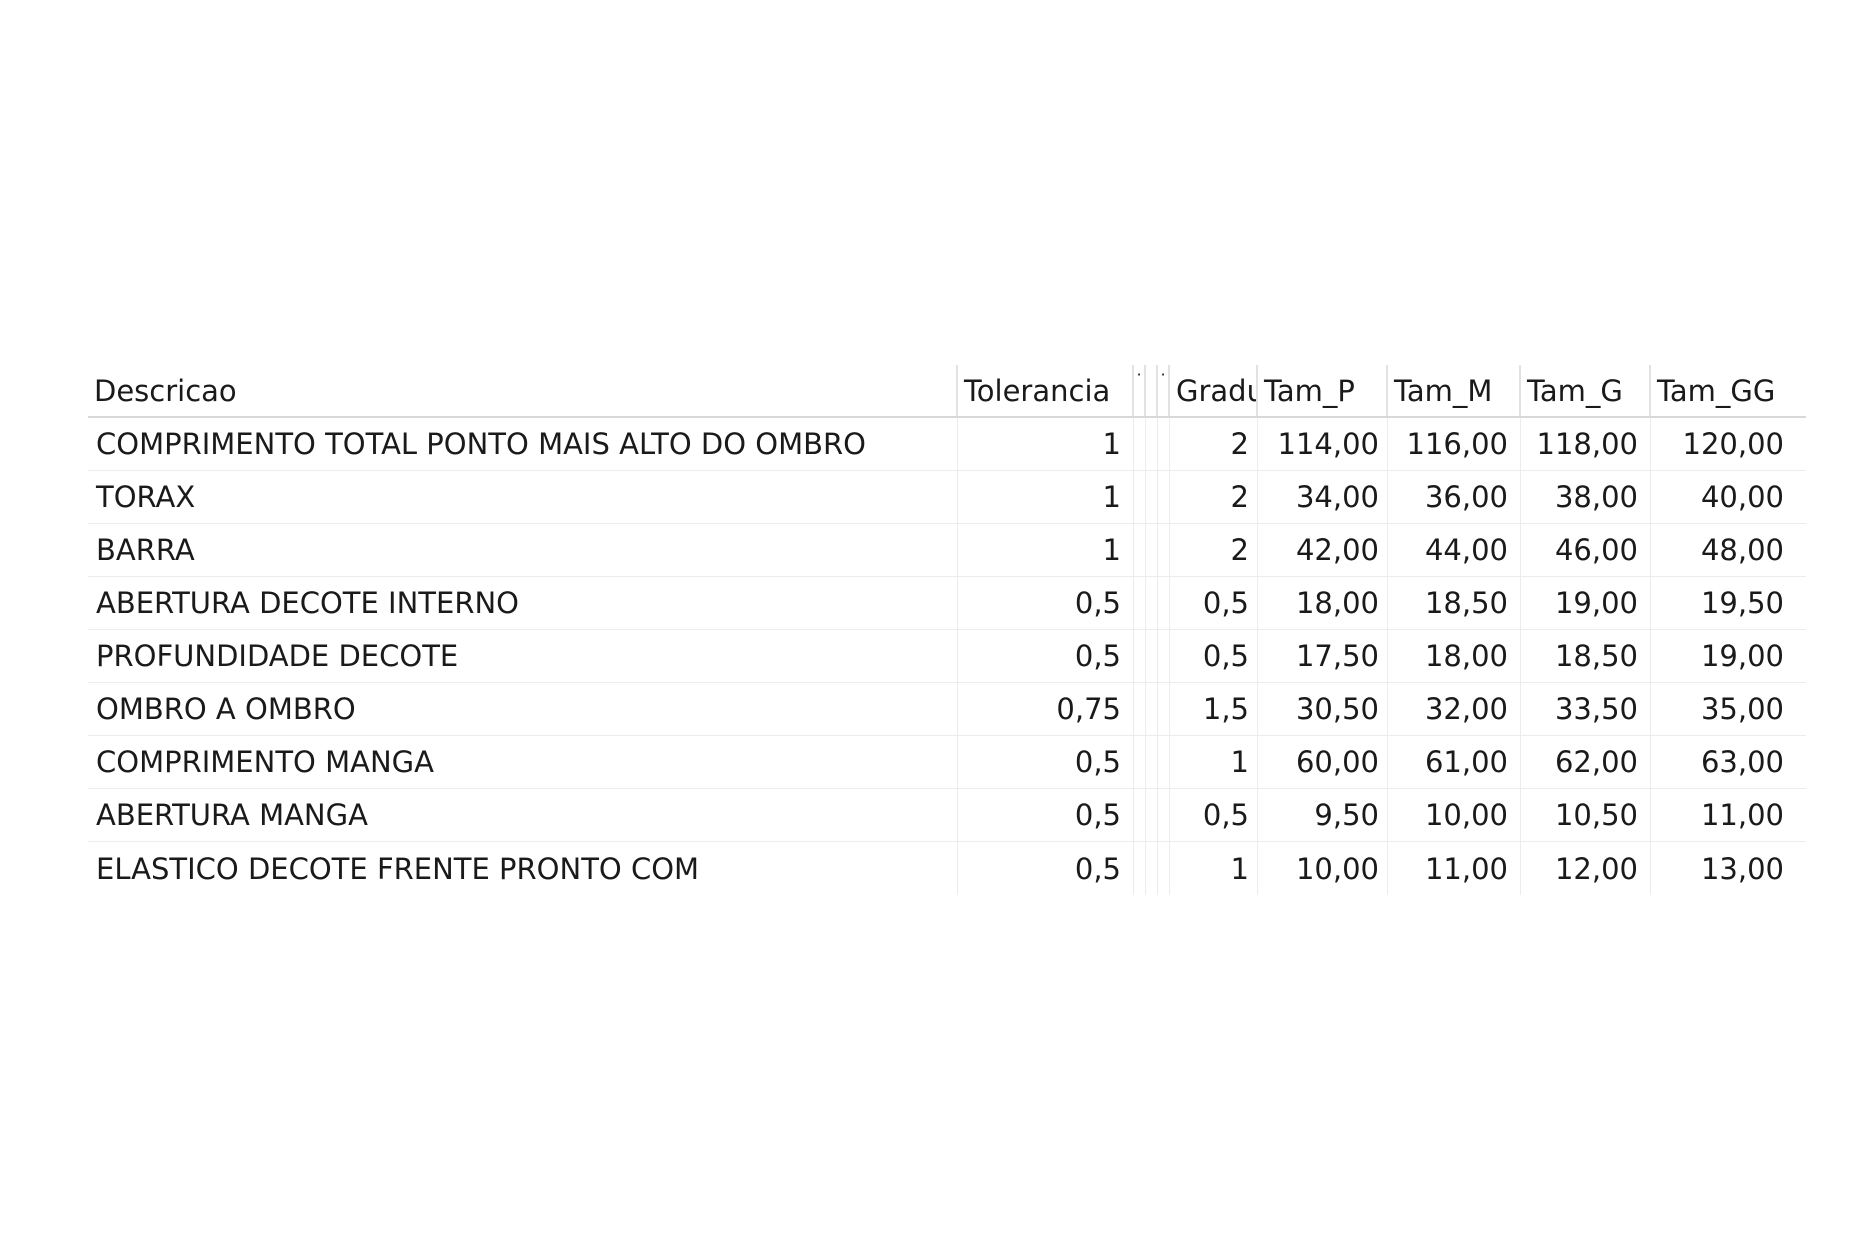 This screenshot has width=1876, height=1251. What do you see at coordinates (1323, 656) in the screenshot?
I see `cell-tam-p: 17,50` at bounding box center [1323, 656].